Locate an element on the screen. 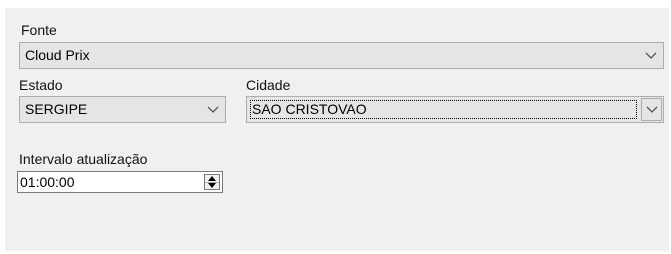  spin-buttons is located at coordinates (212, 182).